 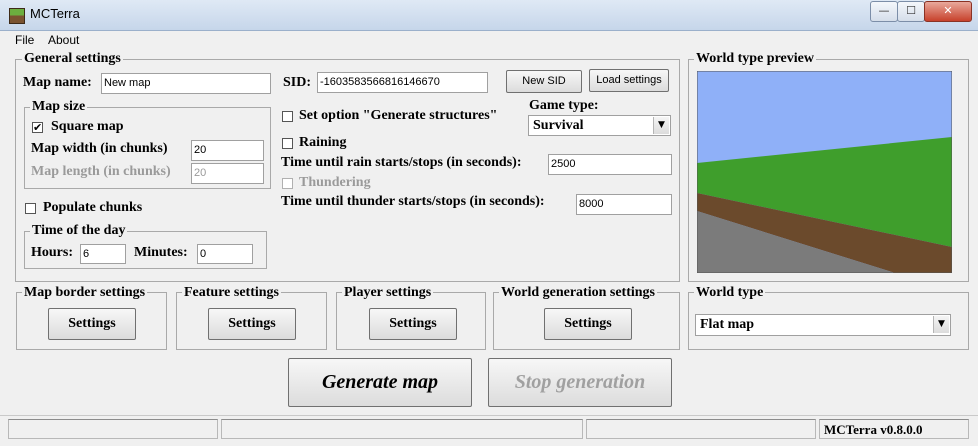 I want to click on status-bar: MCTerra v0.8.0.0, so click(x=489, y=430).